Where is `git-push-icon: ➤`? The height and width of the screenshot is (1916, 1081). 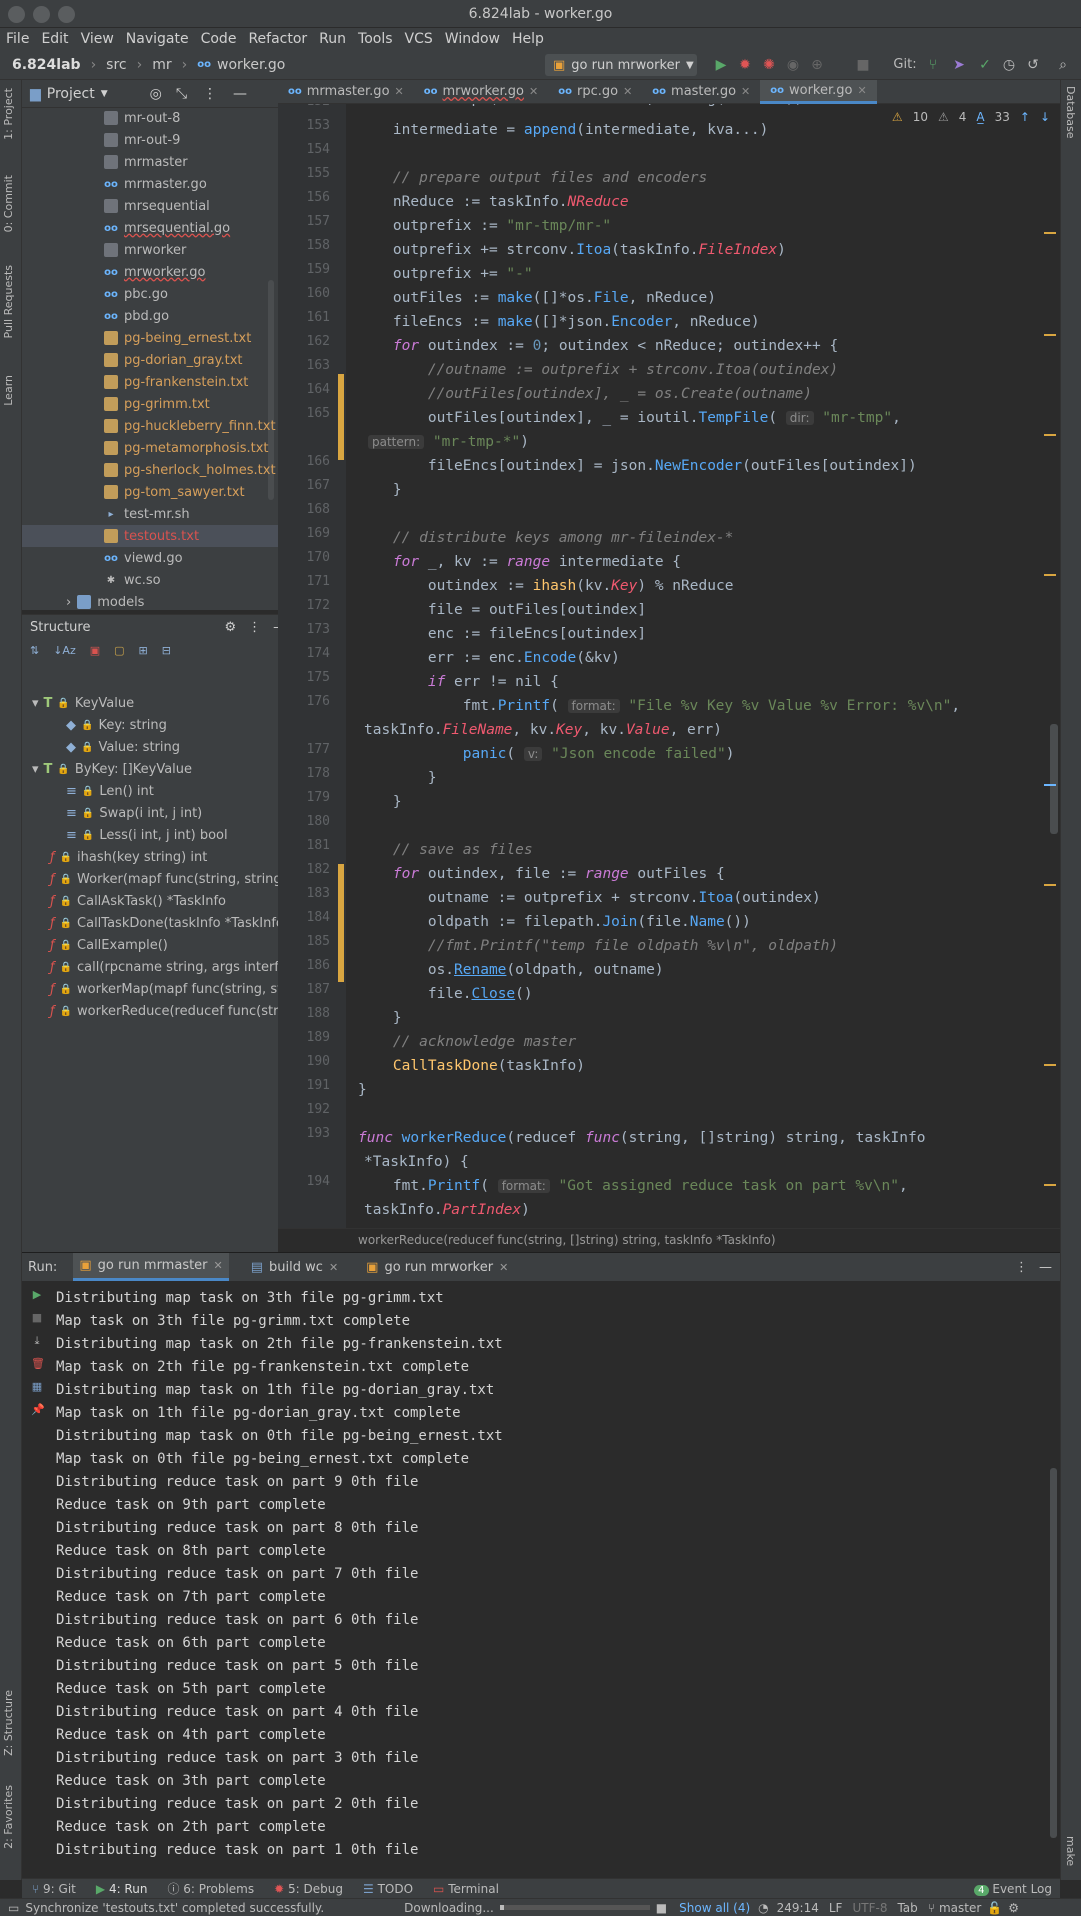
git-push-icon: ➤ is located at coordinates (959, 65).